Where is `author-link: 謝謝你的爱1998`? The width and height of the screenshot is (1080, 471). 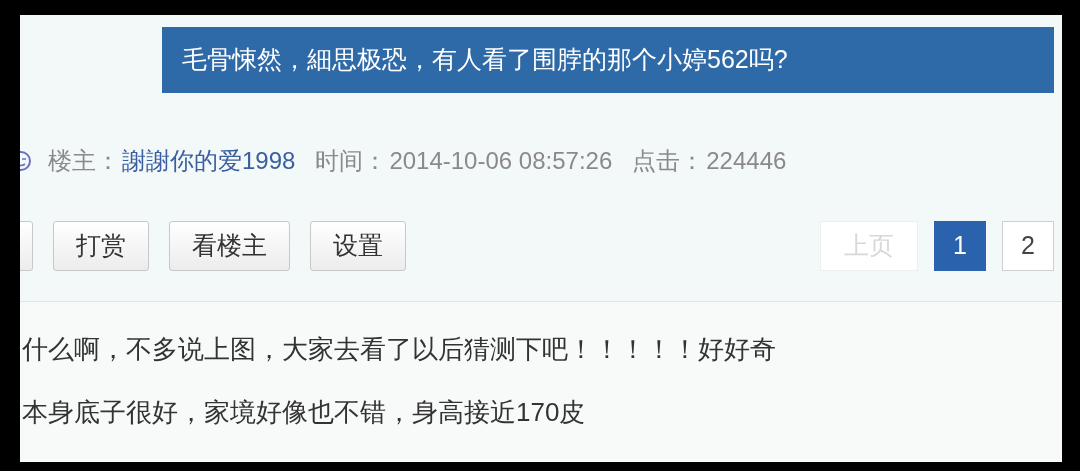
author-link: 謝謝你的爱1998 is located at coordinates (209, 161).